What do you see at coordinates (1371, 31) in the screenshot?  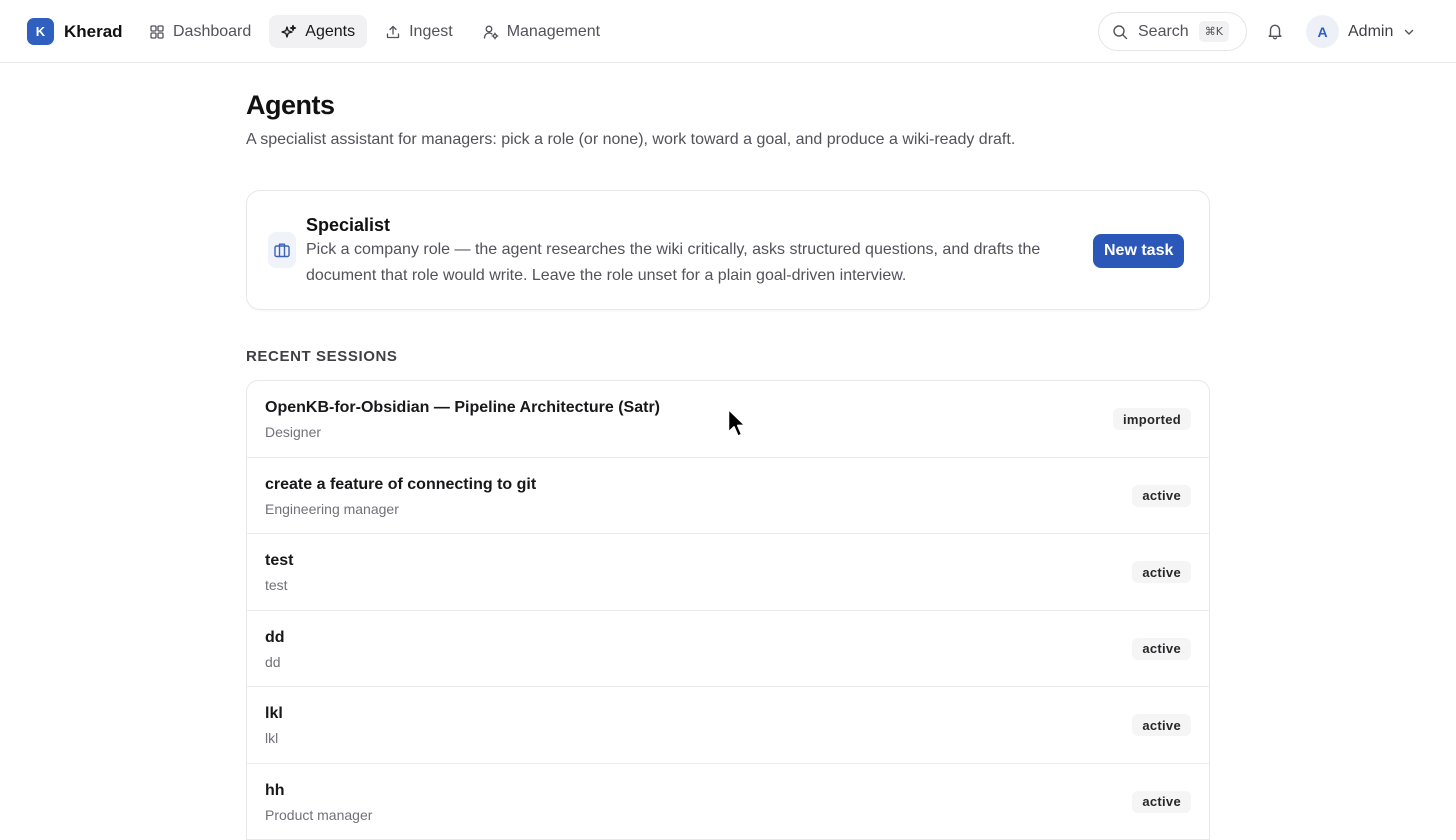 I see `user-name: Admin` at bounding box center [1371, 31].